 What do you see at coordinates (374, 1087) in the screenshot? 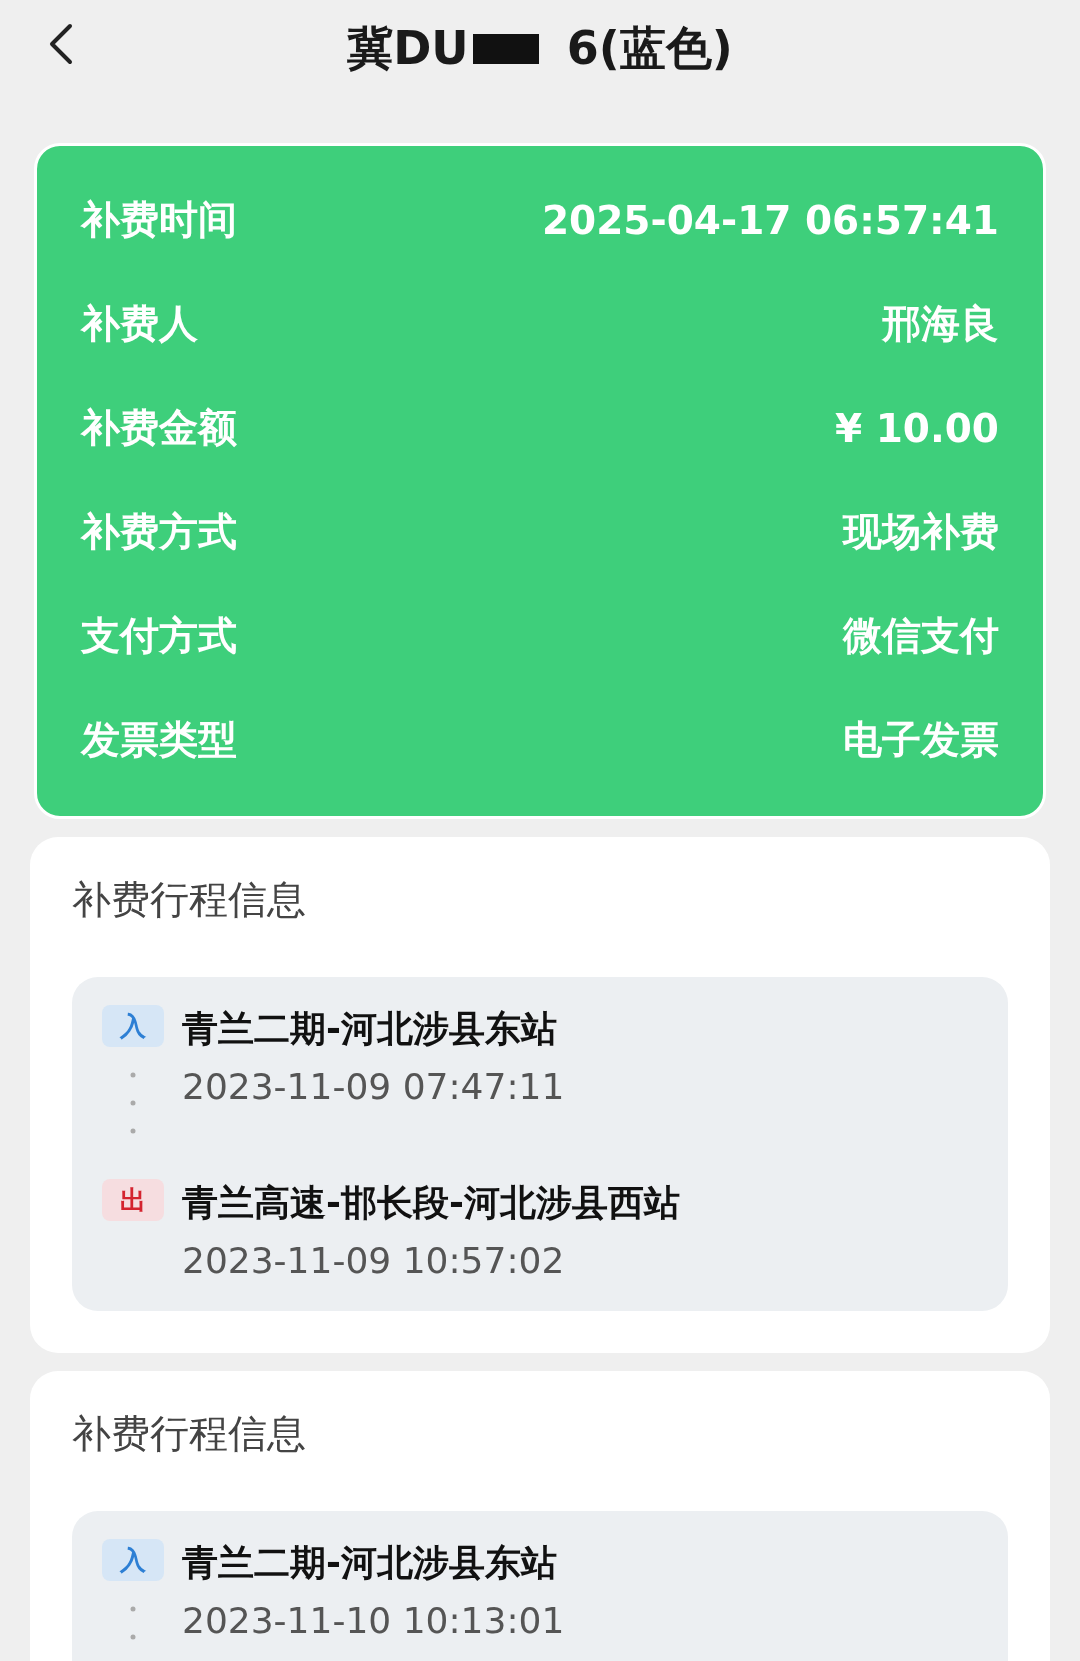
I see `stop-time: 2023-11-09 07:47:11` at bounding box center [374, 1087].